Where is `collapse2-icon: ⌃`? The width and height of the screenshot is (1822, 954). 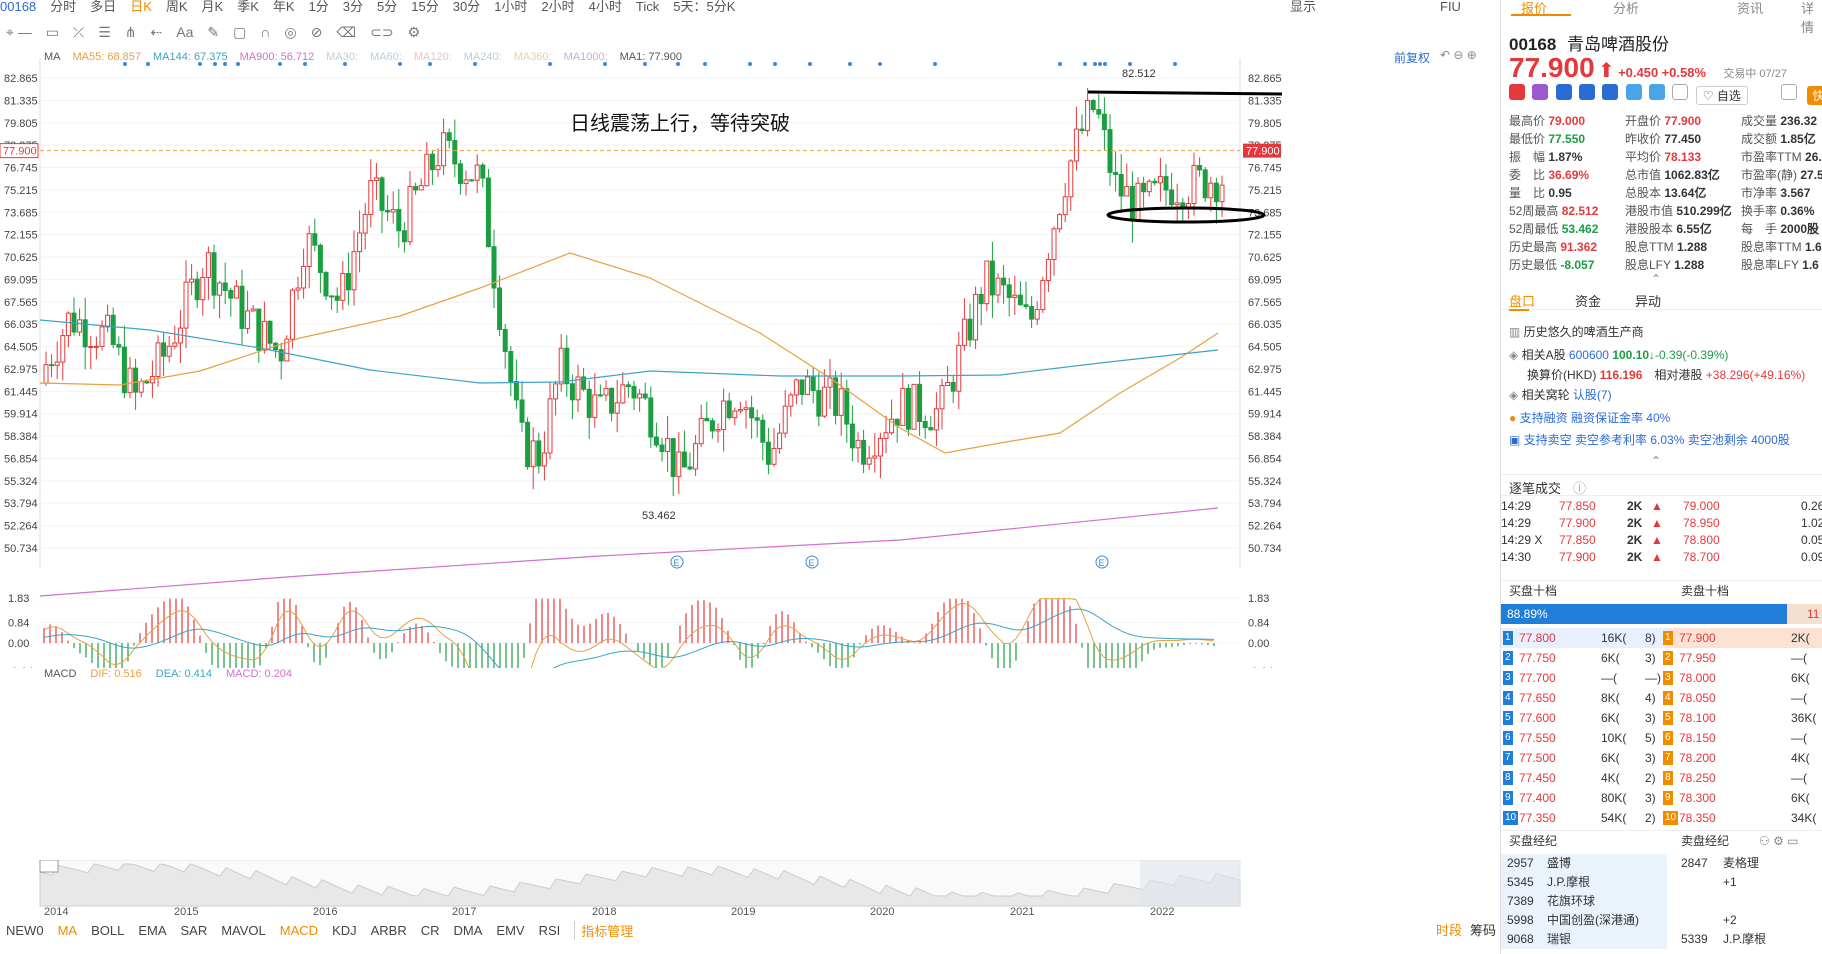 collapse2-icon: ⌃ is located at coordinates (1656, 461).